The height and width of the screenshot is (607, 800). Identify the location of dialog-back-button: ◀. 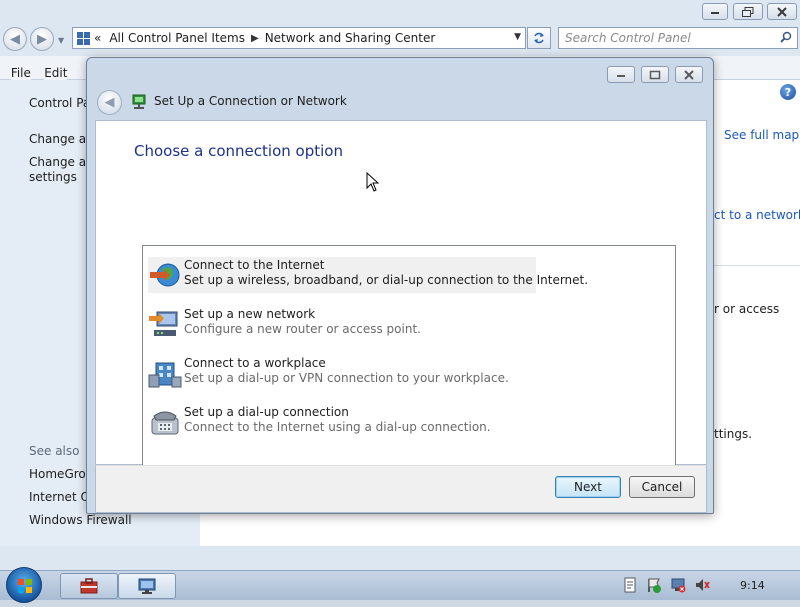
(109, 102).